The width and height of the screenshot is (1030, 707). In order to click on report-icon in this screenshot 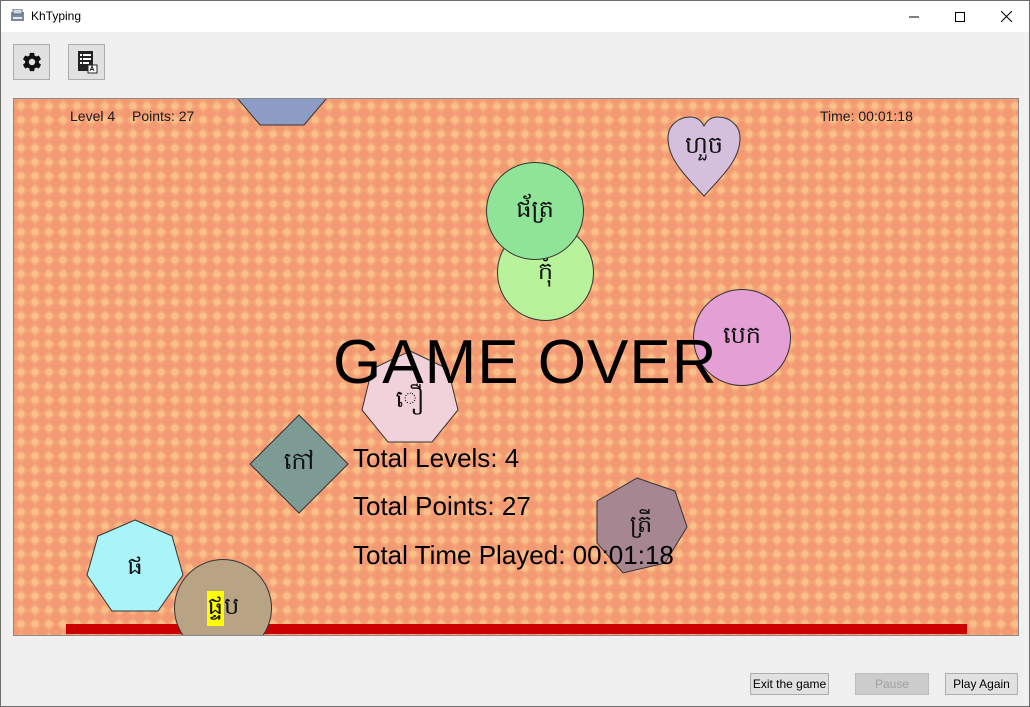, I will do `click(87, 62)`.